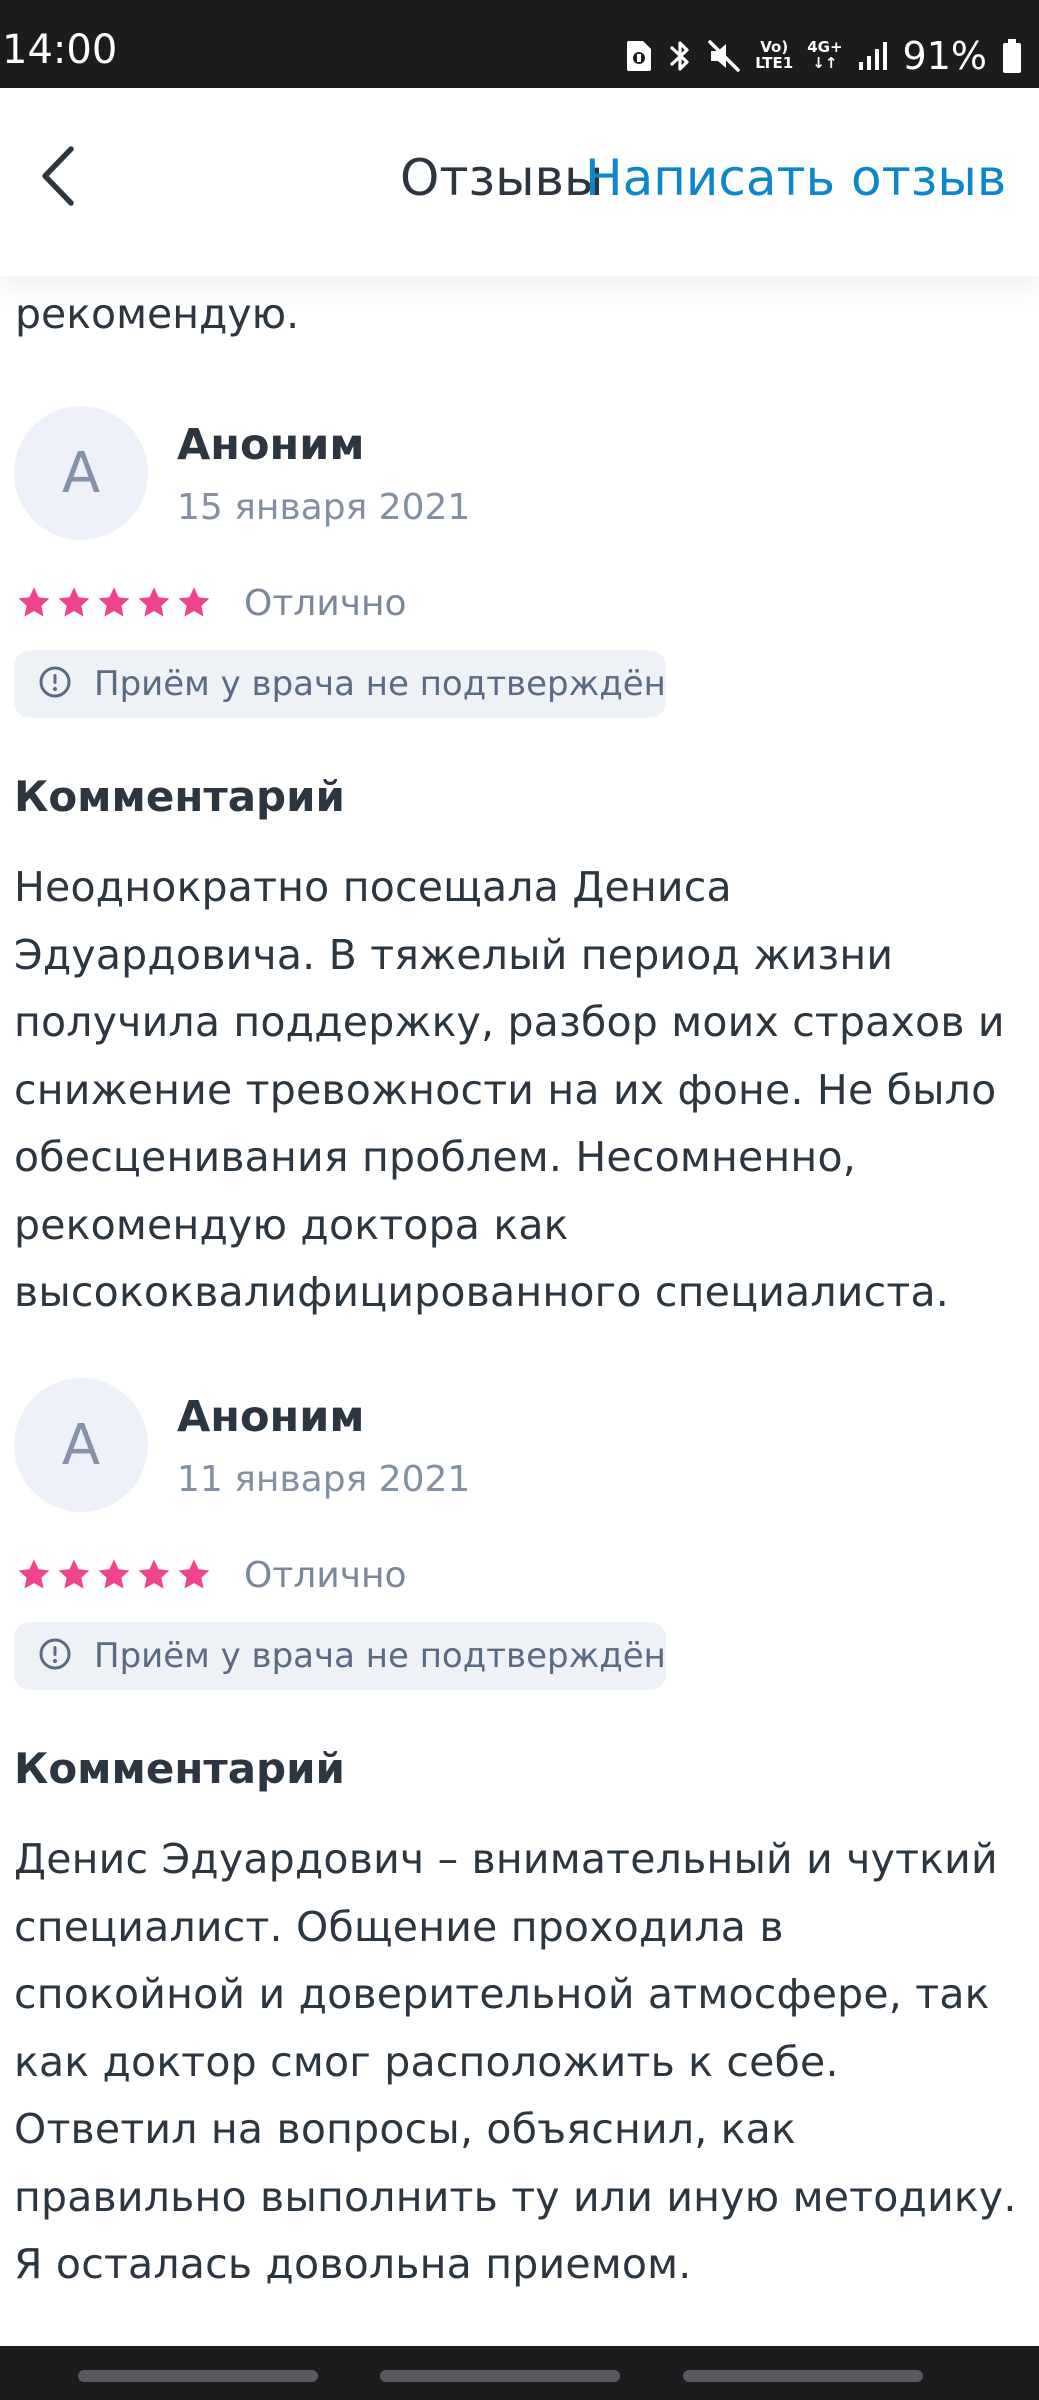 The image size is (1039, 2400). Describe the element at coordinates (639, 56) in the screenshot. I see `sim-icon` at that location.